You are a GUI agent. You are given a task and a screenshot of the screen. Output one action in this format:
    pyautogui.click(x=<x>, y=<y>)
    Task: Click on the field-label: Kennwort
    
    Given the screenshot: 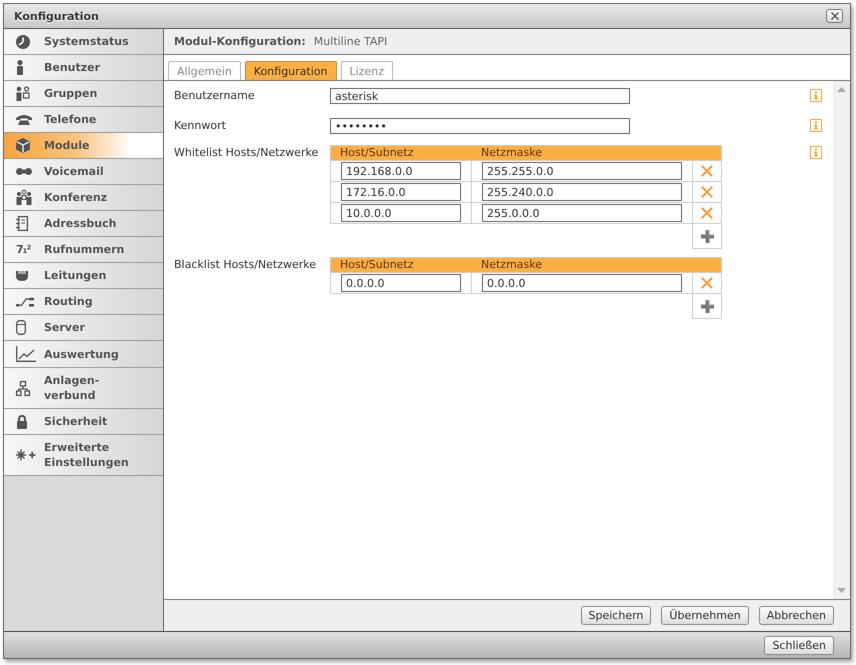 What is the action you would take?
    pyautogui.click(x=200, y=126)
    